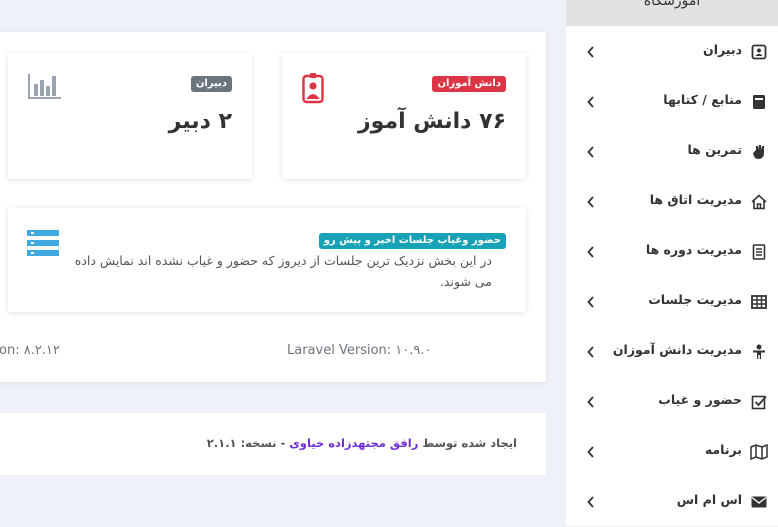  I want to click on sidebar-item-attendance: حضور و غیاب, so click(672, 402).